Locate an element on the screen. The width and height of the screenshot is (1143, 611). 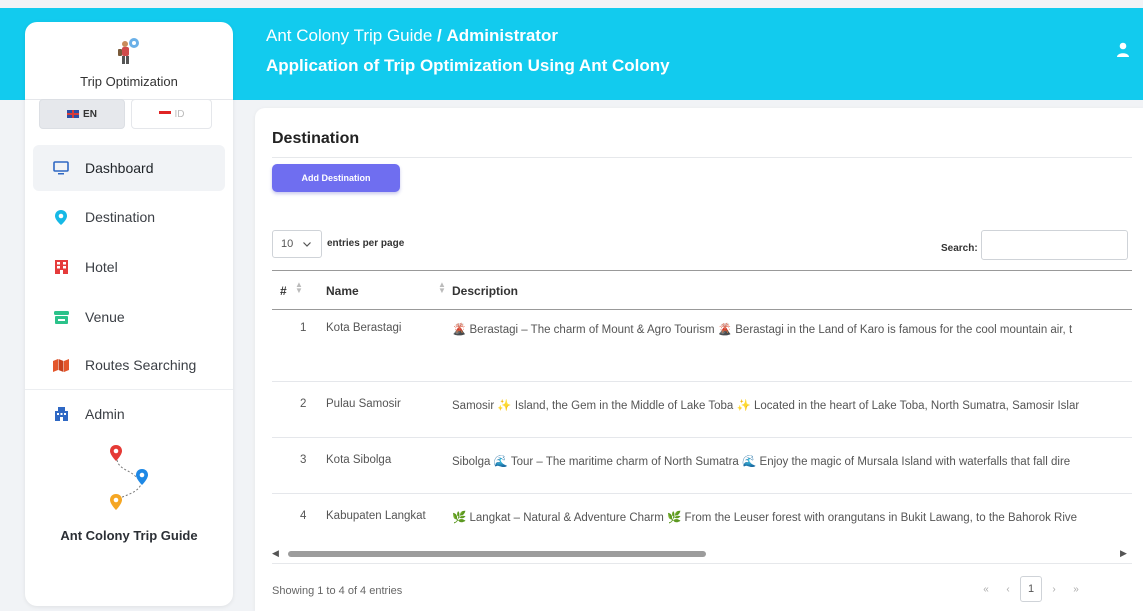
scrollbar-thumb is located at coordinates (497, 554).